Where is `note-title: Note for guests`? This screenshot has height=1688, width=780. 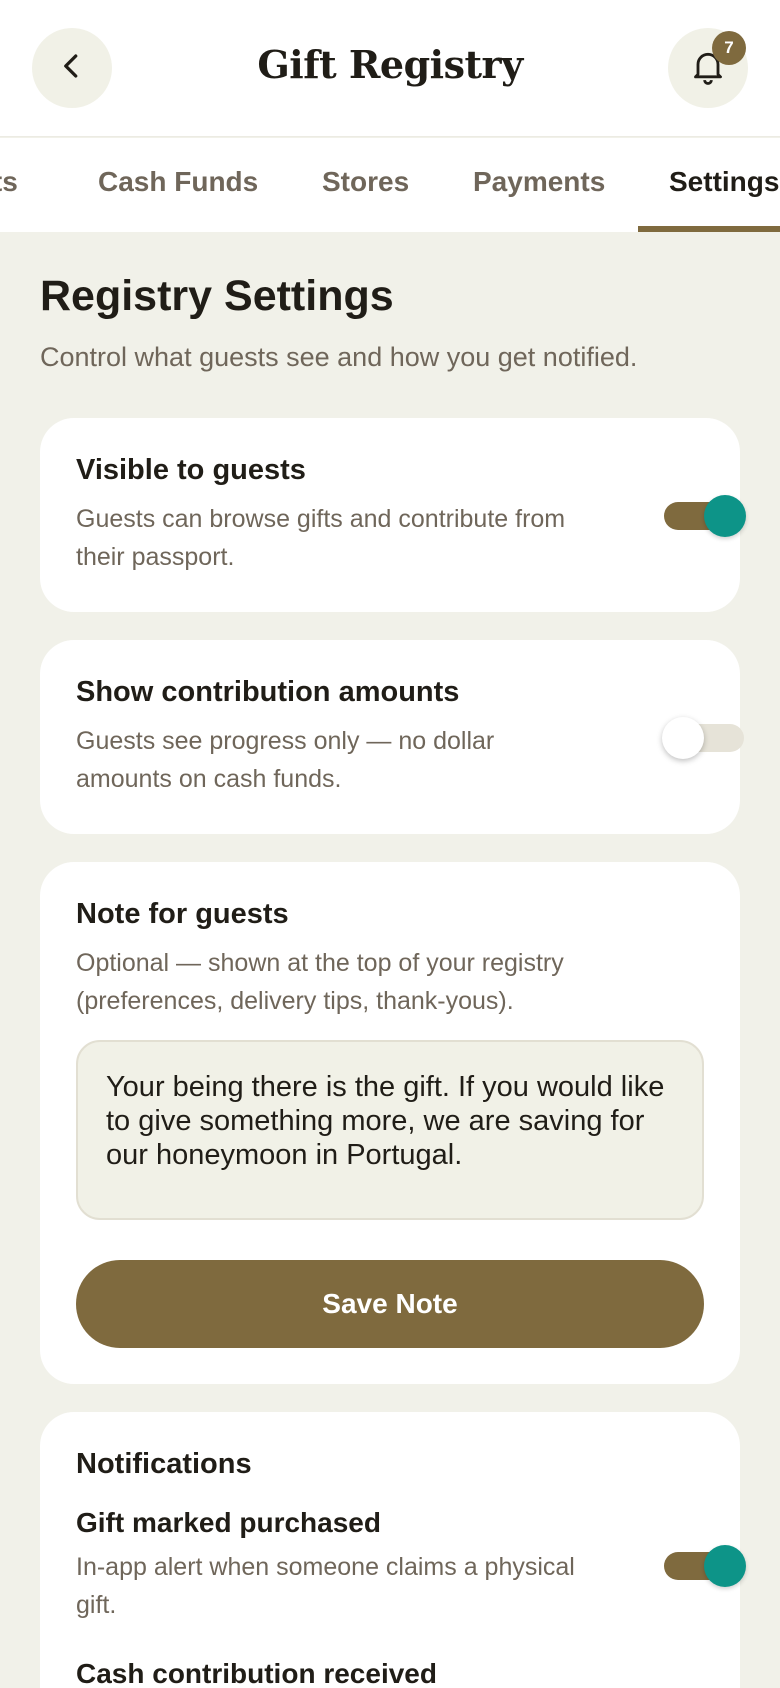 note-title: Note for guests is located at coordinates (182, 914).